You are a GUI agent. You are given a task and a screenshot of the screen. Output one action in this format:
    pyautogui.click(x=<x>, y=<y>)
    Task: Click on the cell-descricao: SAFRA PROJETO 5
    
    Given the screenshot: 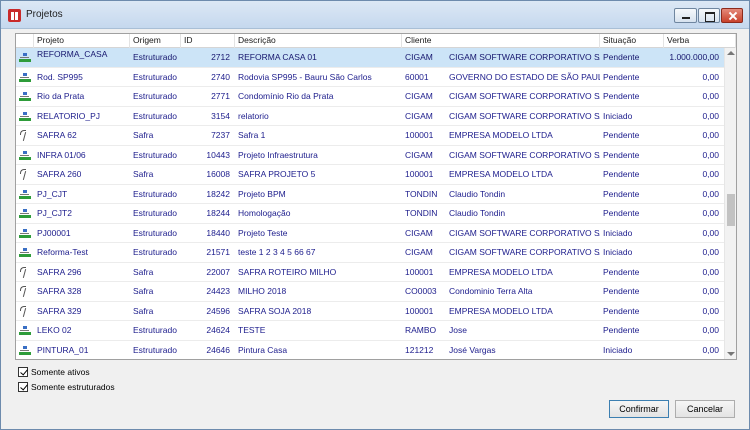 What is the action you would take?
    pyautogui.click(x=277, y=174)
    